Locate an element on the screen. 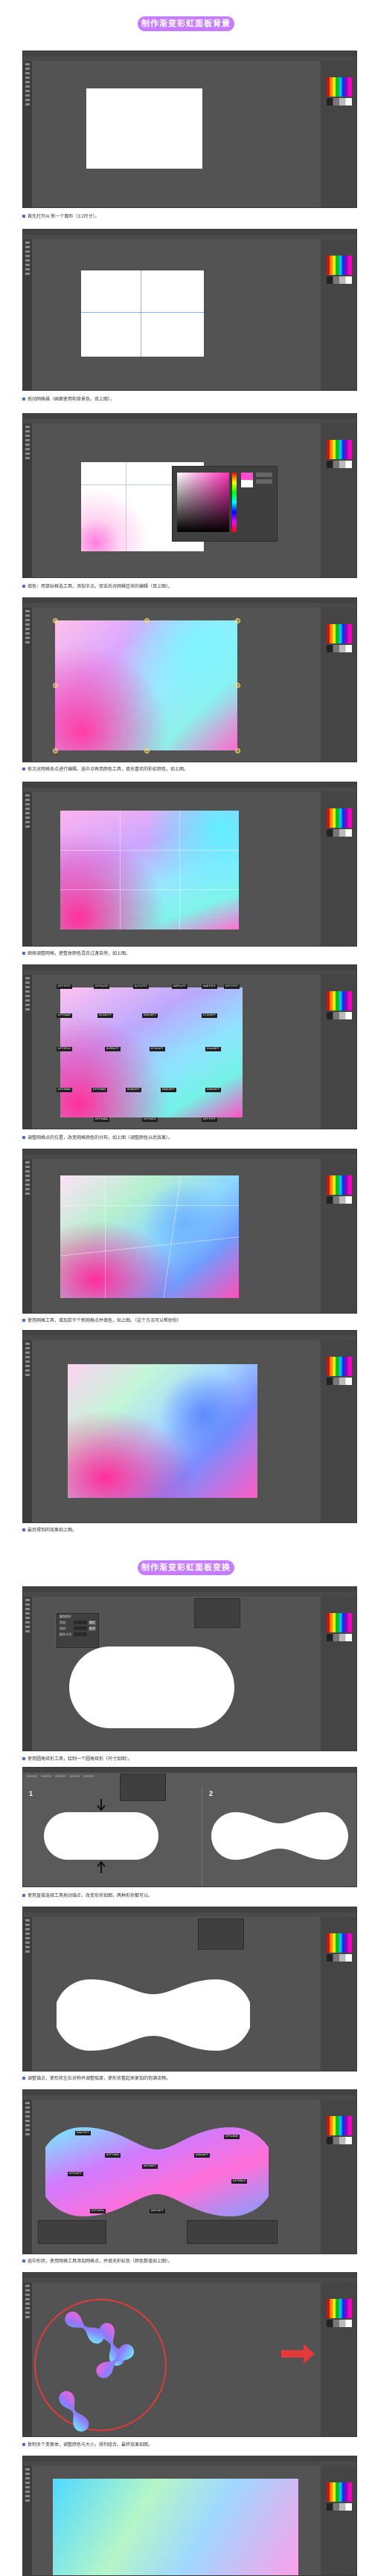 The width and height of the screenshot is (372, 2576). smoothed-shape is located at coordinates (153, 2015).